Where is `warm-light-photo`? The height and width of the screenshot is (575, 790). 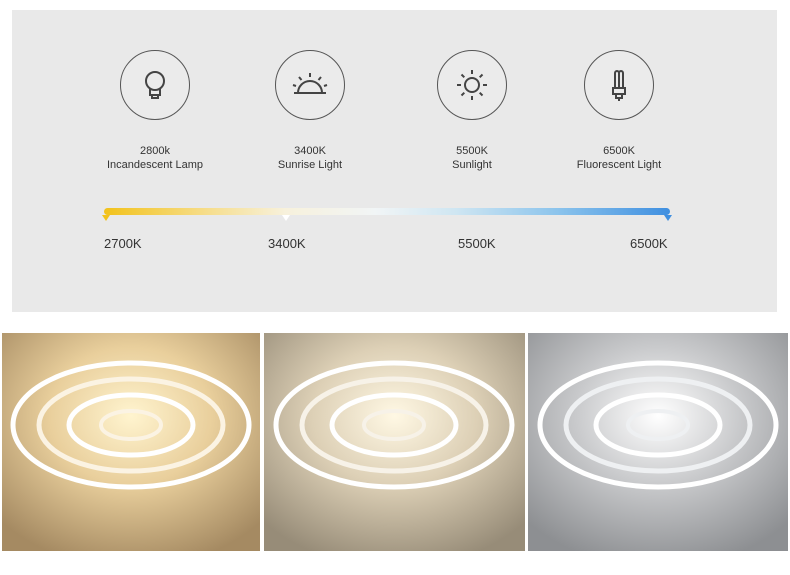
warm-light-photo is located at coordinates (131, 442).